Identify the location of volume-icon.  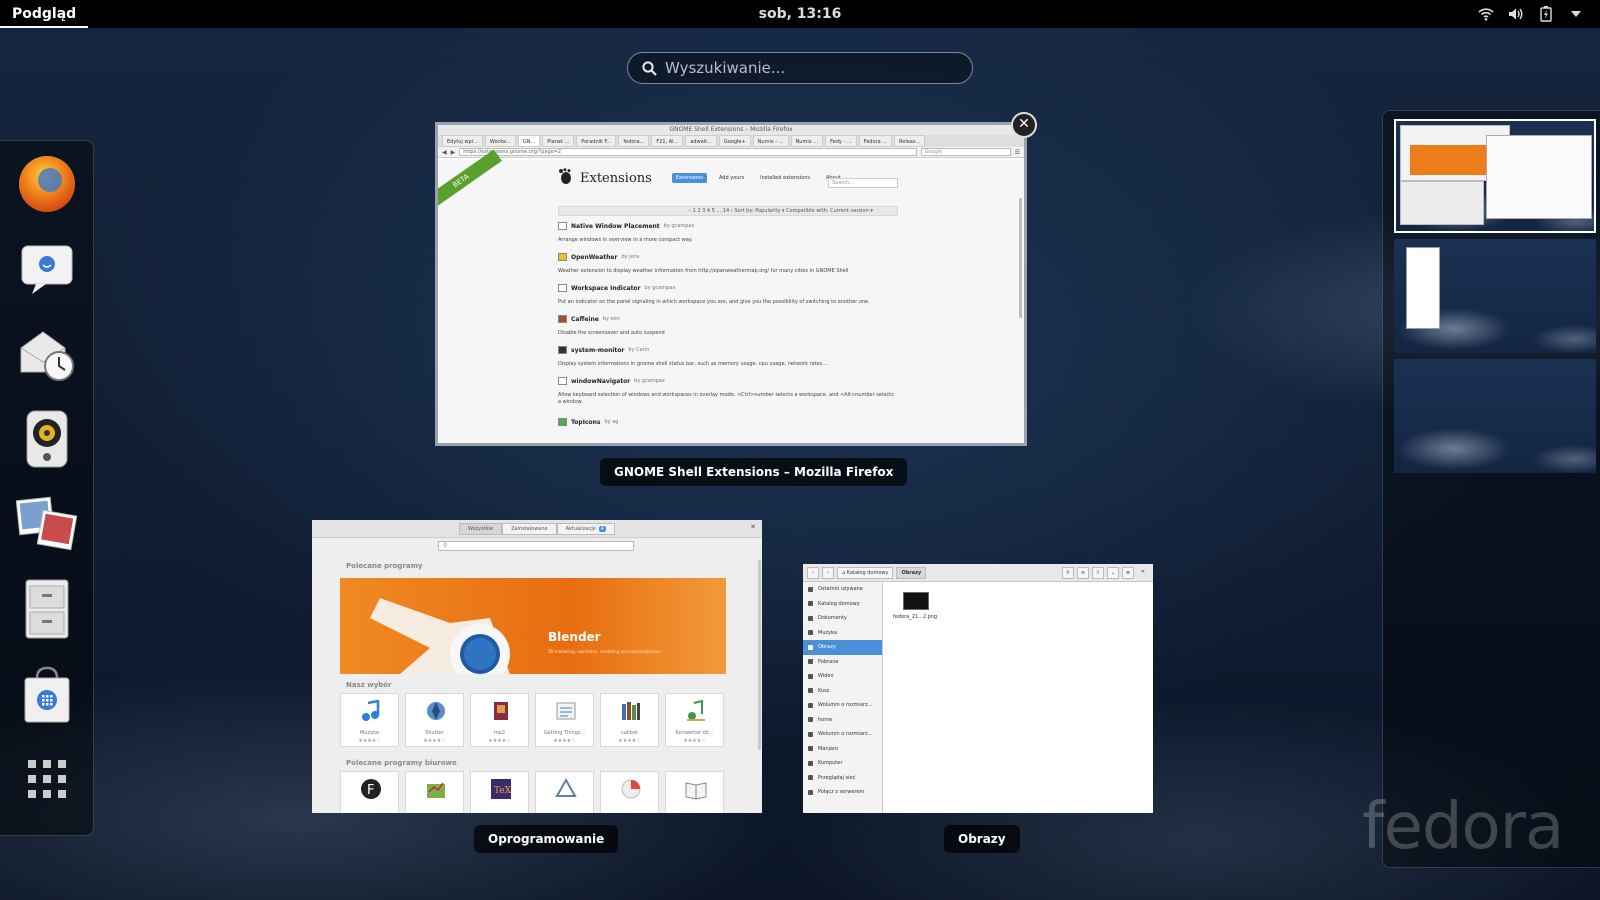
(1516, 14).